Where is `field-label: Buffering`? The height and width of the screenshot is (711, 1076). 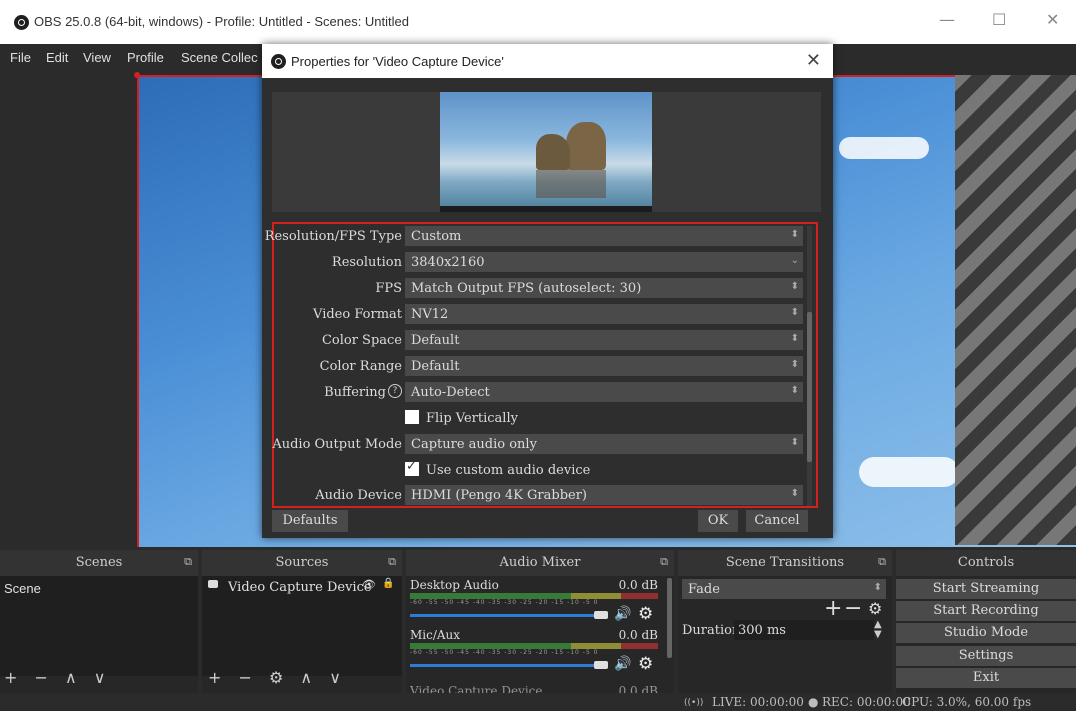
field-label: Buffering is located at coordinates (355, 392).